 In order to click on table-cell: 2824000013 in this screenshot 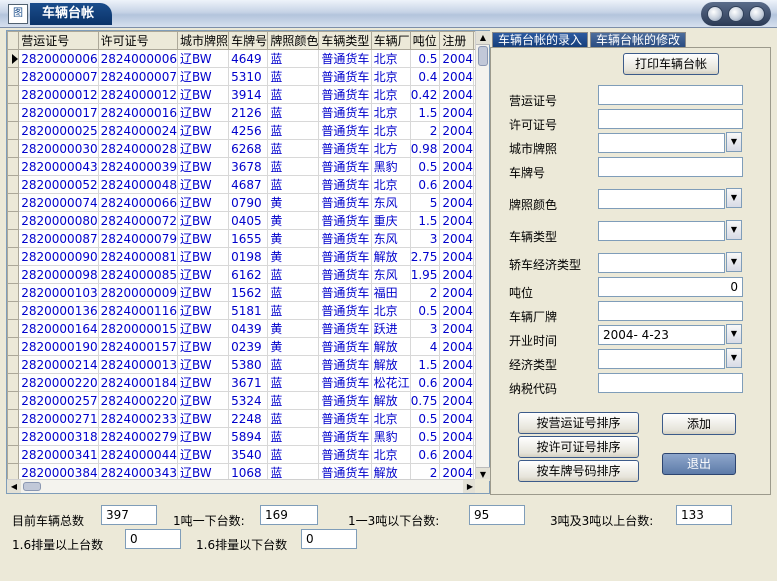, I will do `click(137, 364)`.